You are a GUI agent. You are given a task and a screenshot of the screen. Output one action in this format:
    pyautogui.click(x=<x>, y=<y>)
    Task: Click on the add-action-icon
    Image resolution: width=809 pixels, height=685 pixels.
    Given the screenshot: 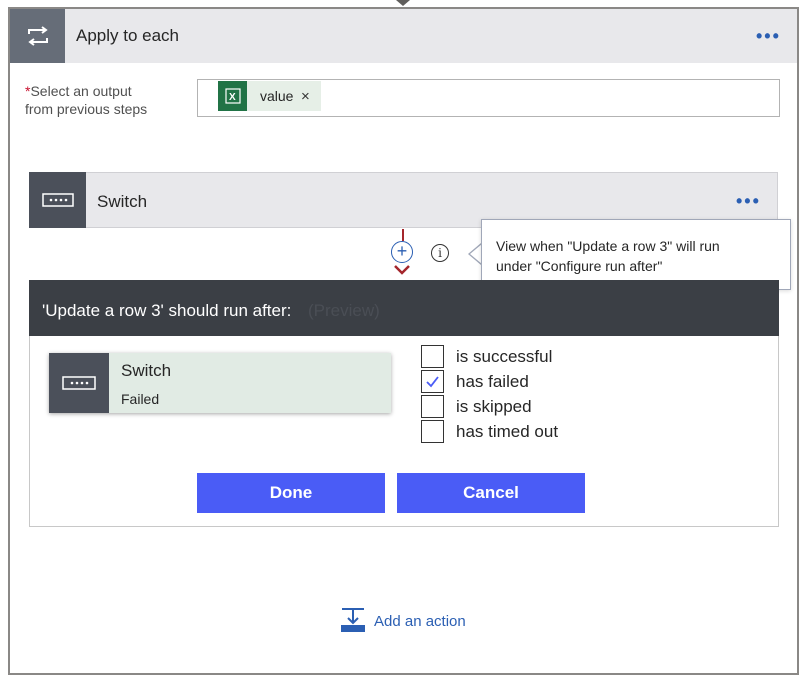 What is the action you would take?
    pyautogui.click(x=354, y=621)
    